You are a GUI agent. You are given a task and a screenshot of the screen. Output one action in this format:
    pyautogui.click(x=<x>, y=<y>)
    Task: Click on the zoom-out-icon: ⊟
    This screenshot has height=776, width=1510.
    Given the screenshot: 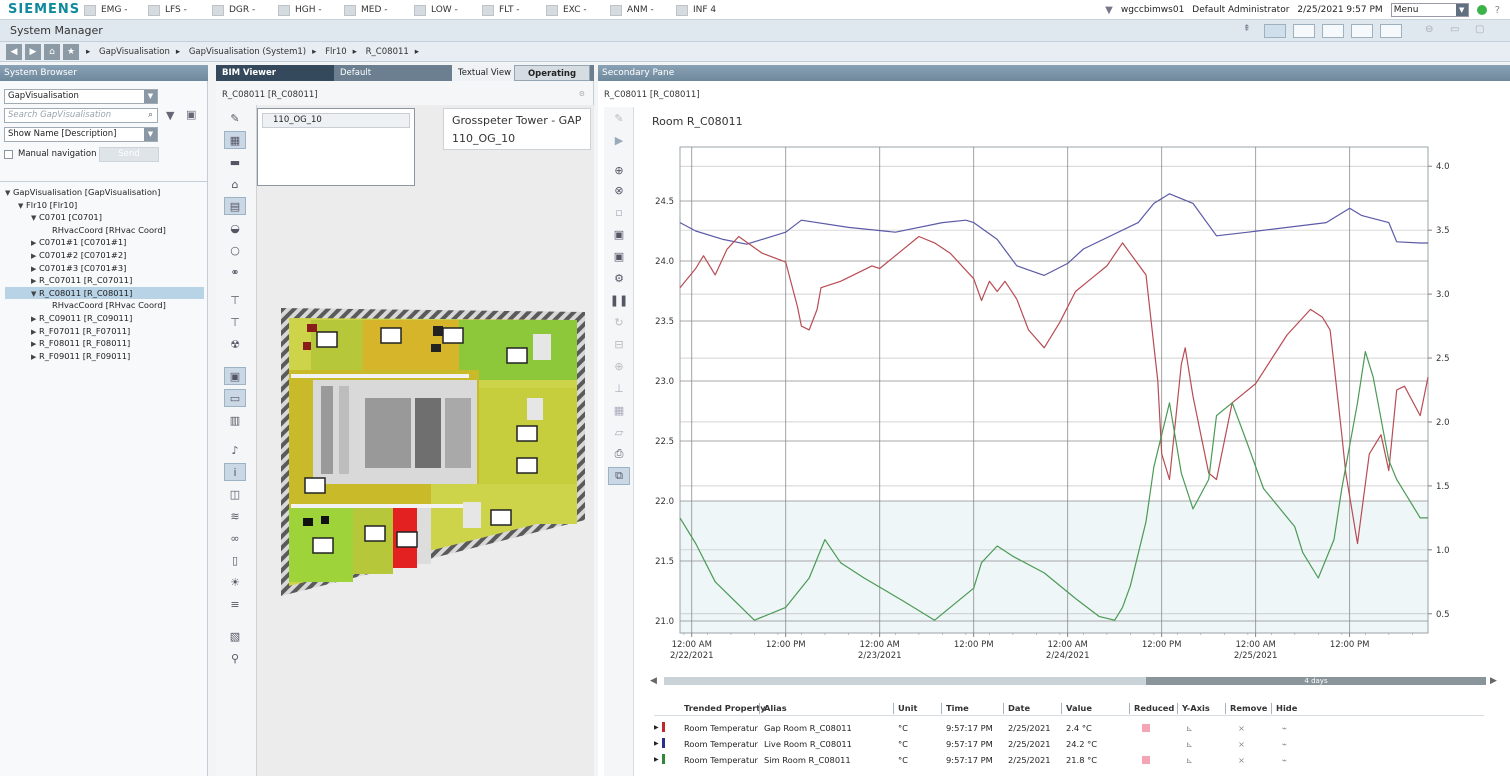 What is the action you would take?
    pyautogui.click(x=619, y=344)
    